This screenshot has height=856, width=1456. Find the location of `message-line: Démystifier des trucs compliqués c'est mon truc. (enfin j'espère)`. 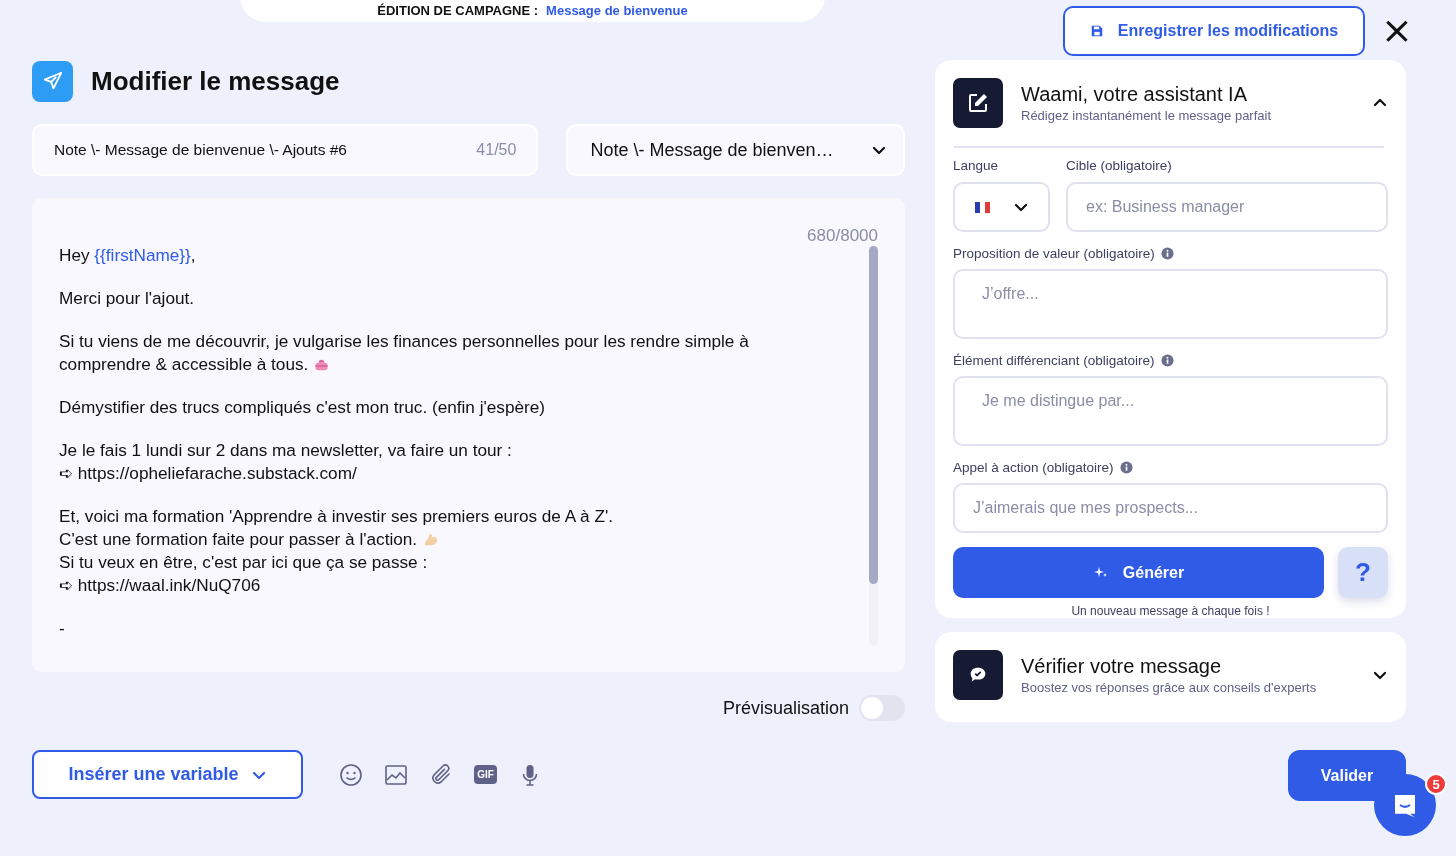

message-line: Démystifier des trucs compliqués c'est mon truc. (enfin j'espère) is located at coordinates (303, 407).